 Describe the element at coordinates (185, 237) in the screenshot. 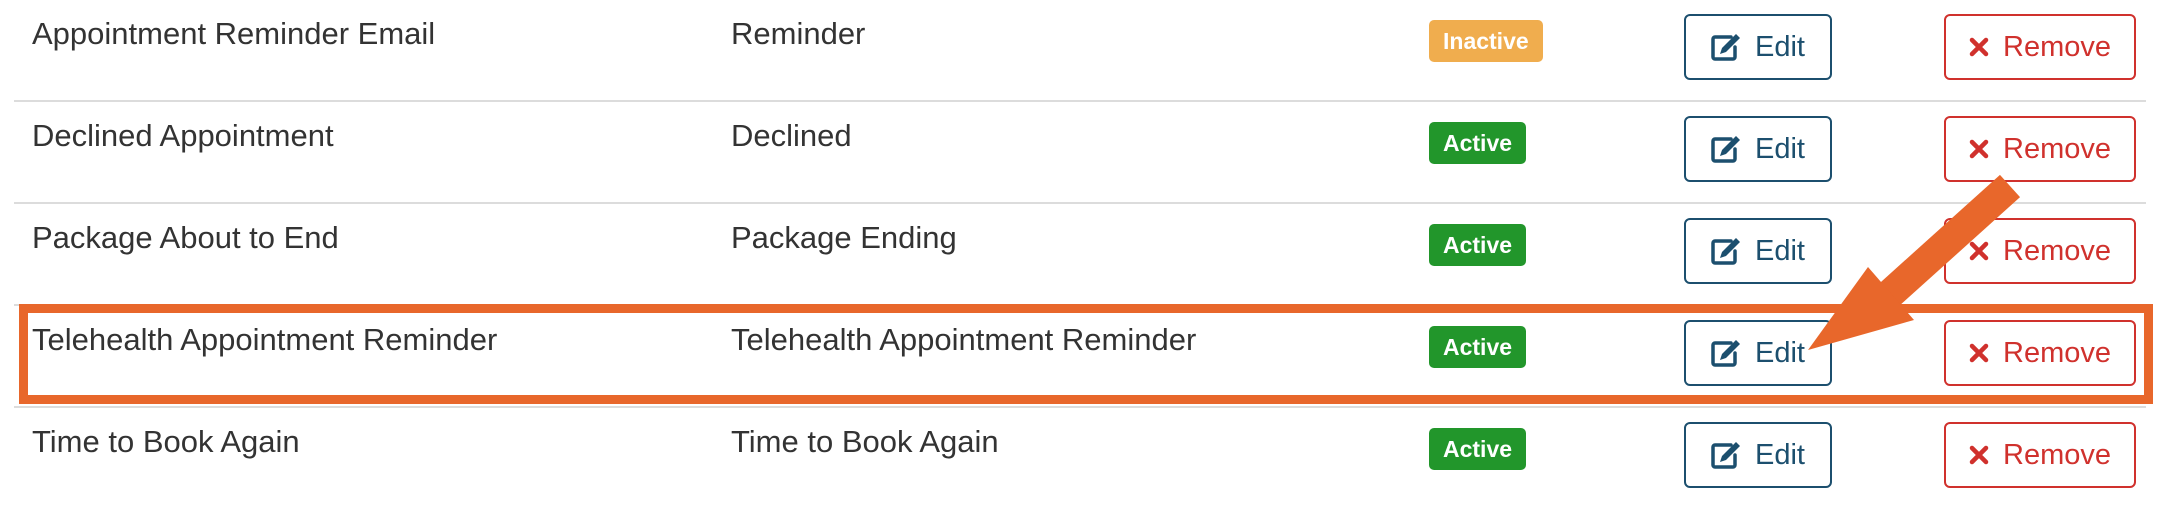

I see `template-name: Package About to End` at that location.